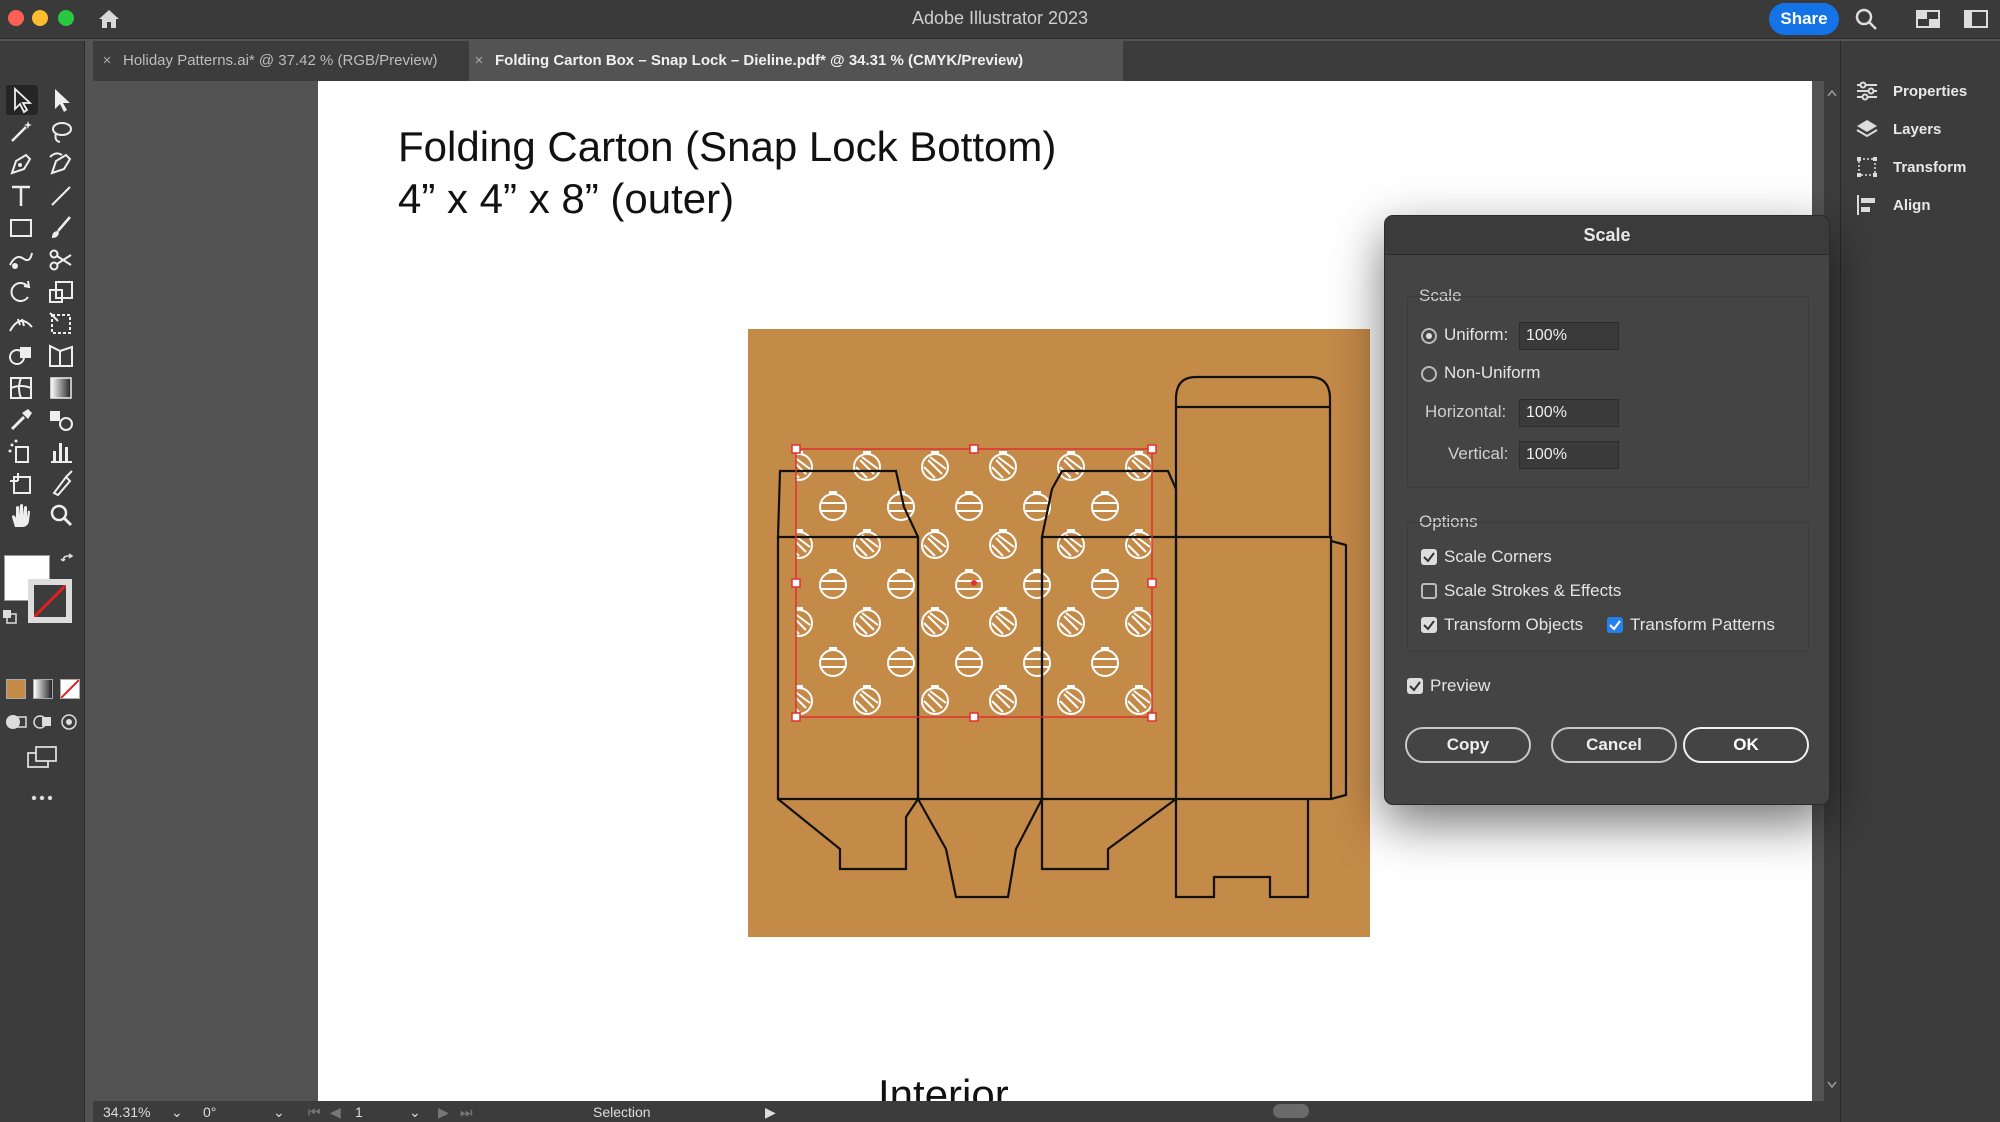 The image size is (2000, 1122). Describe the element at coordinates (22, 388) in the screenshot. I see `mesh-tool-icon` at that location.